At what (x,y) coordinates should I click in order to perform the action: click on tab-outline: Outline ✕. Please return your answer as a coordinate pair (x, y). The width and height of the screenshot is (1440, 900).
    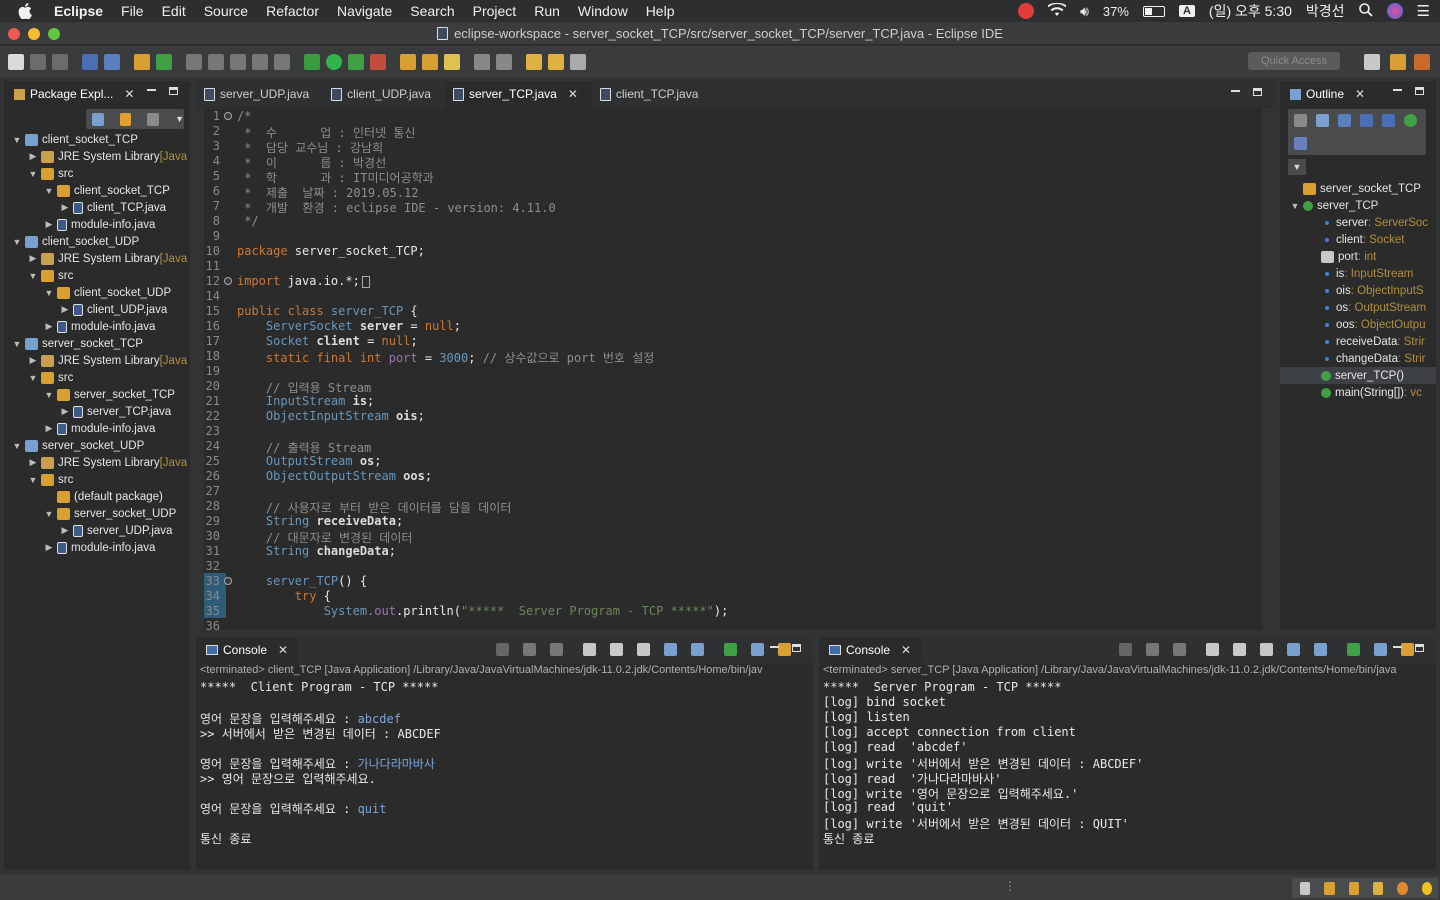
    Looking at the image, I should click on (1328, 94).